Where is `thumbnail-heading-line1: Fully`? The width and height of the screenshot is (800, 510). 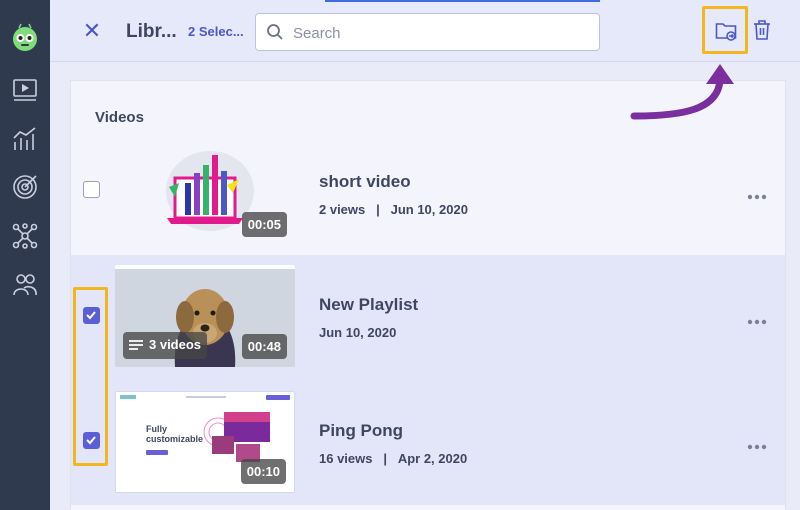 thumbnail-heading-line1: Fully is located at coordinates (157, 429).